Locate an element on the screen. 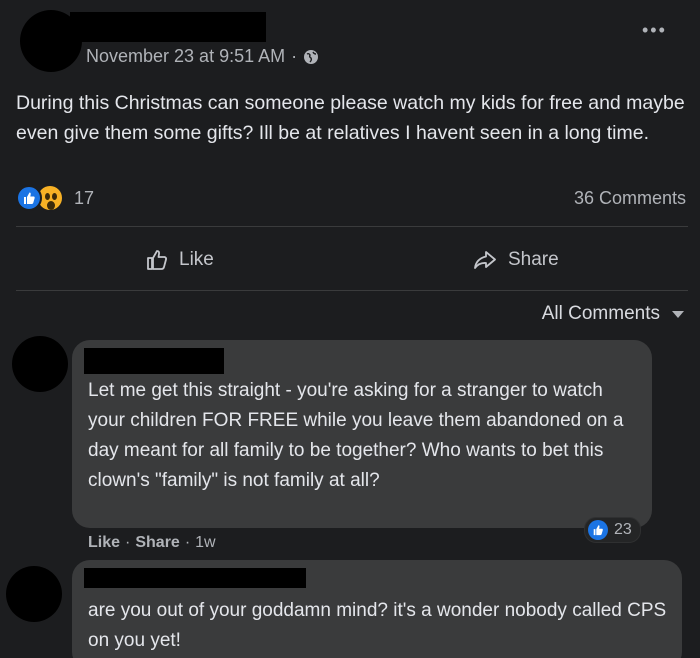 The width and height of the screenshot is (700, 658). share-button: Share is located at coordinates (515, 260).